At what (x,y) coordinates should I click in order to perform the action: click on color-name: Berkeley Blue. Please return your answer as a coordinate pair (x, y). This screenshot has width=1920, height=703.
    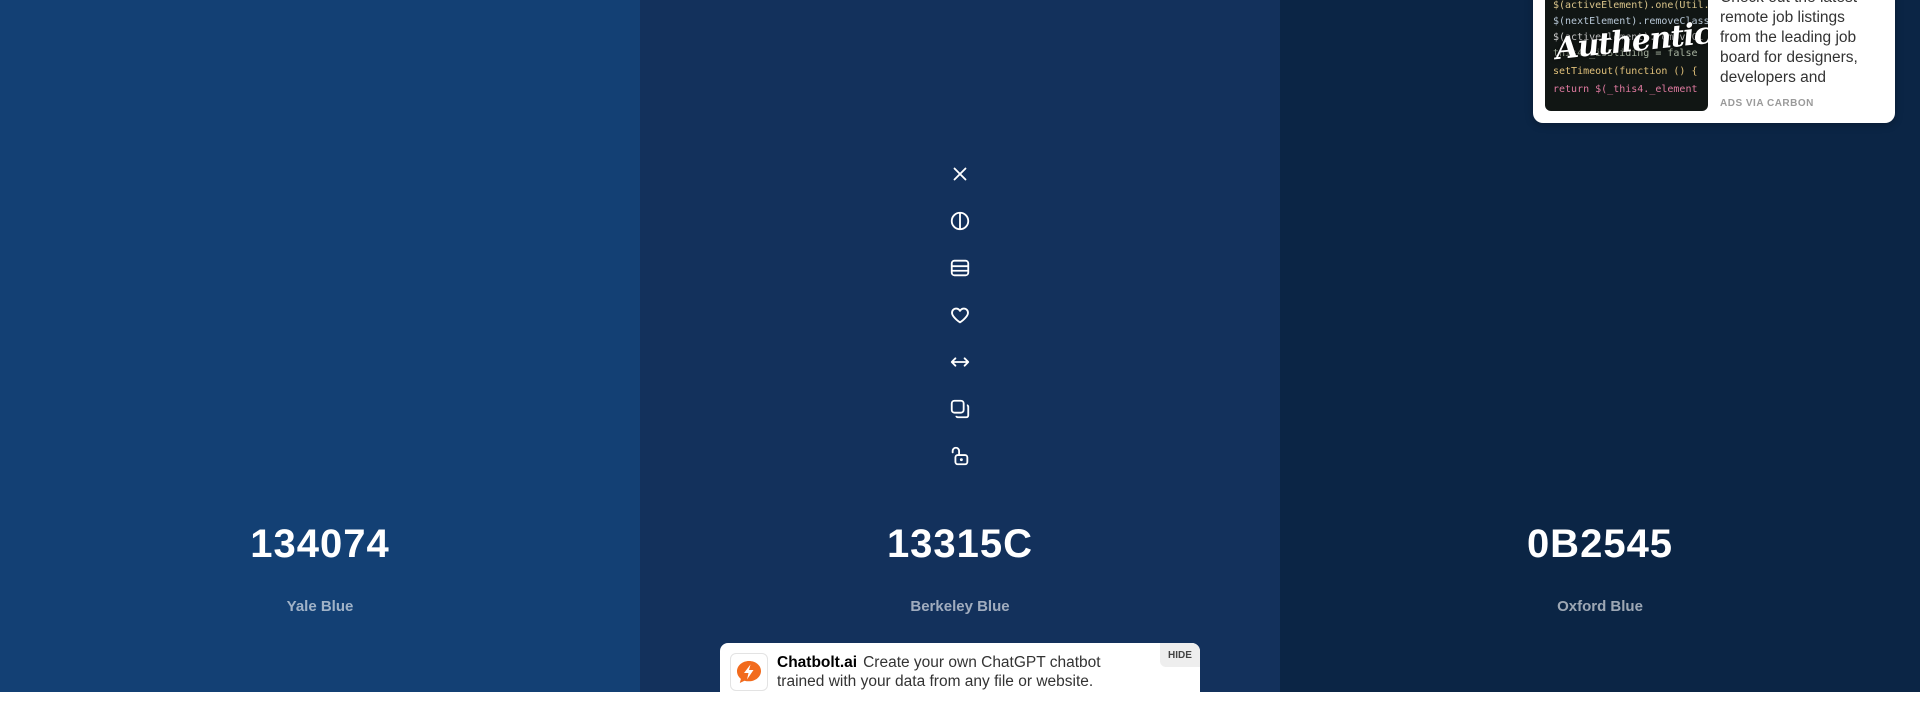
    Looking at the image, I should click on (960, 606).